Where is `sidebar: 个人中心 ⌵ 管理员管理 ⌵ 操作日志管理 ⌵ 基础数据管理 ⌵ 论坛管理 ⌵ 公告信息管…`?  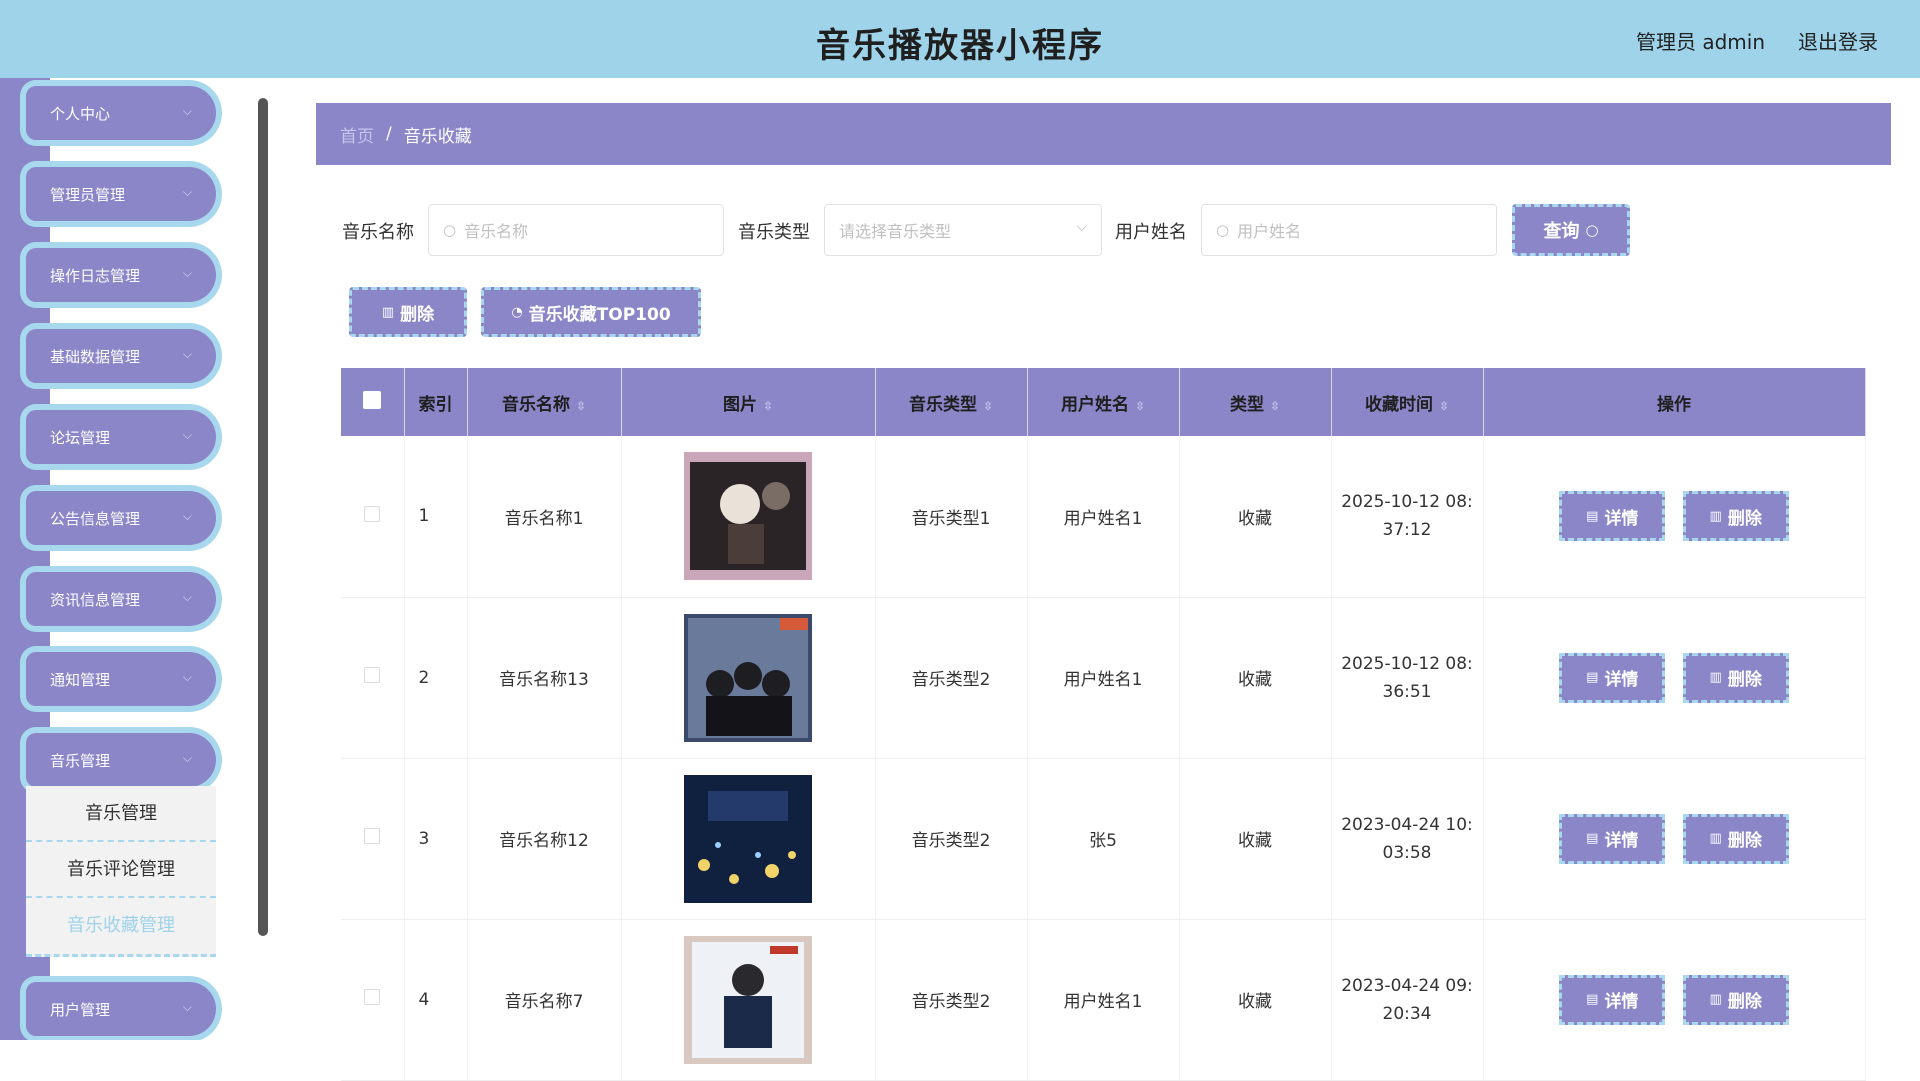 sidebar: 个人中心 ⌵ 管理员管理 ⌵ 操作日志管理 ⌵ 基础数据管理 ⌵ 论坛管理 ⌵ 公告信息管… is located at coordinates (135, 559).